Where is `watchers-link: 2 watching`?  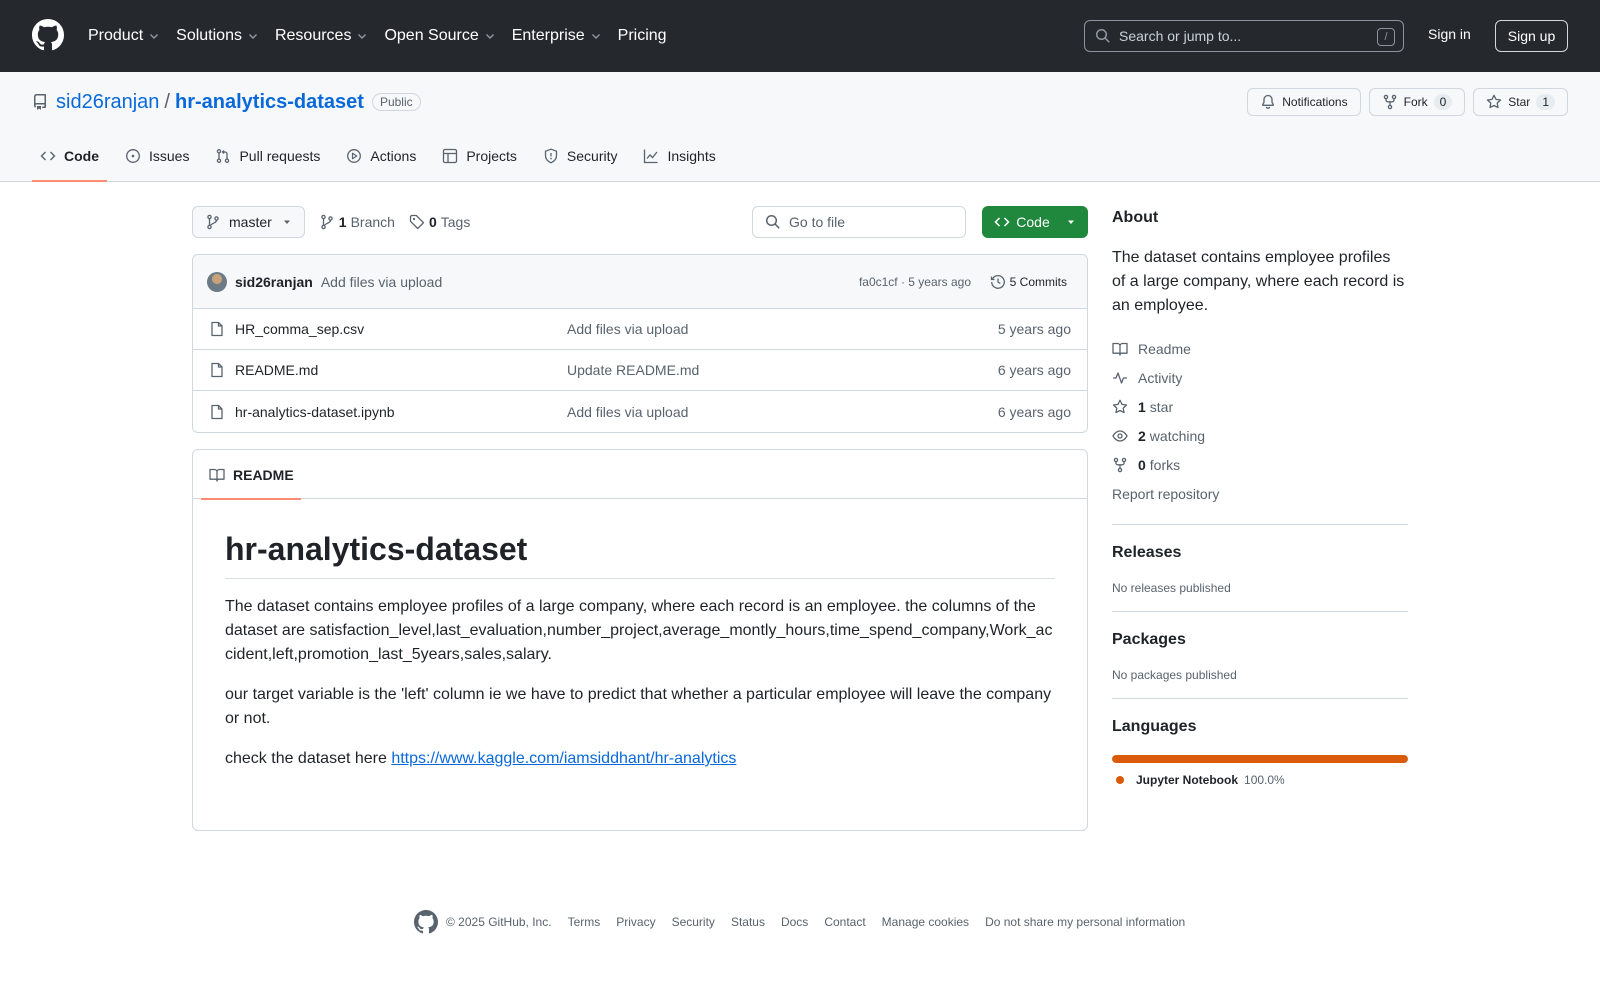
watchers-link: 2 watching is located at coordinates (1260, 435).